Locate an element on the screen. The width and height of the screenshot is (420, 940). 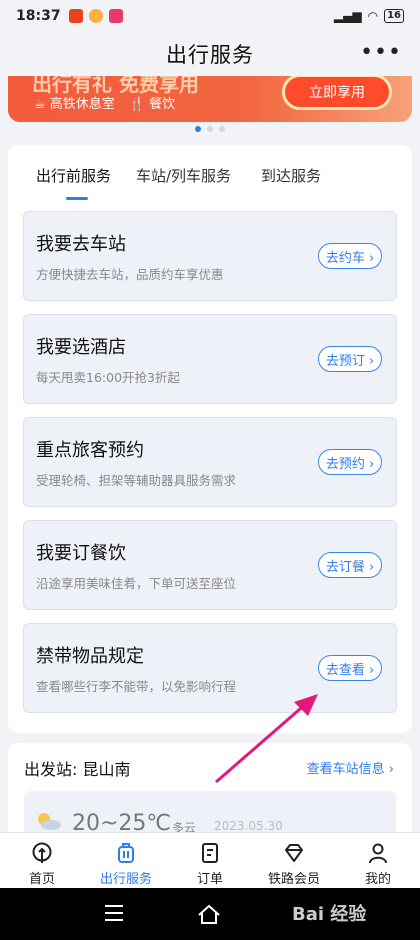
partly-cloudy-icon is located at coordinates (49, 821).